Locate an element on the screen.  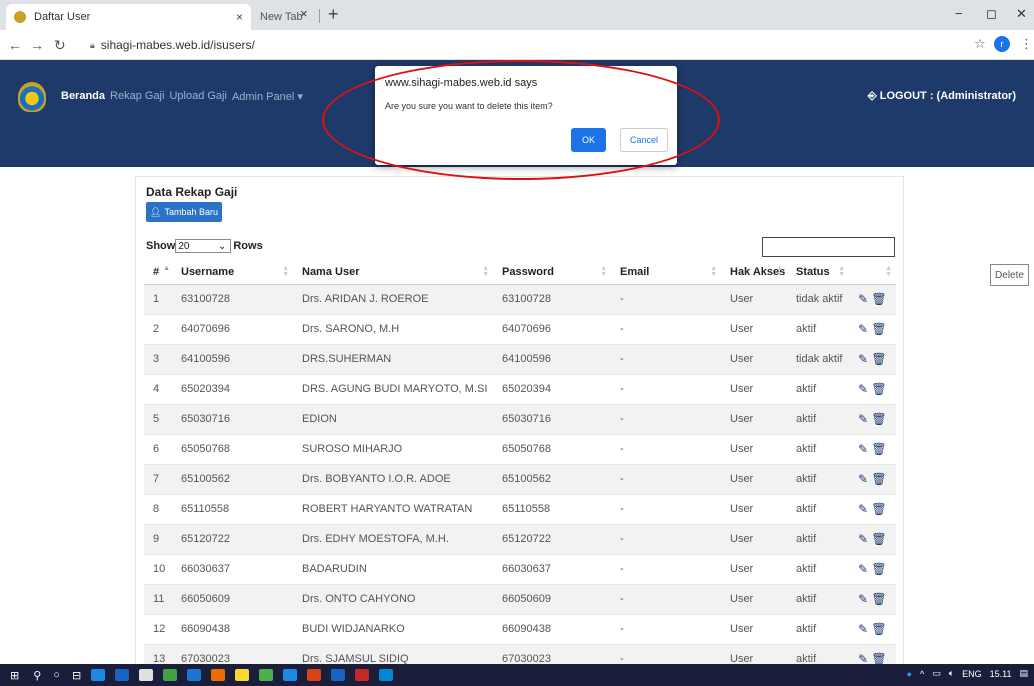
column-header: Username ▲ ▼ is located at coordinates (232, 272).